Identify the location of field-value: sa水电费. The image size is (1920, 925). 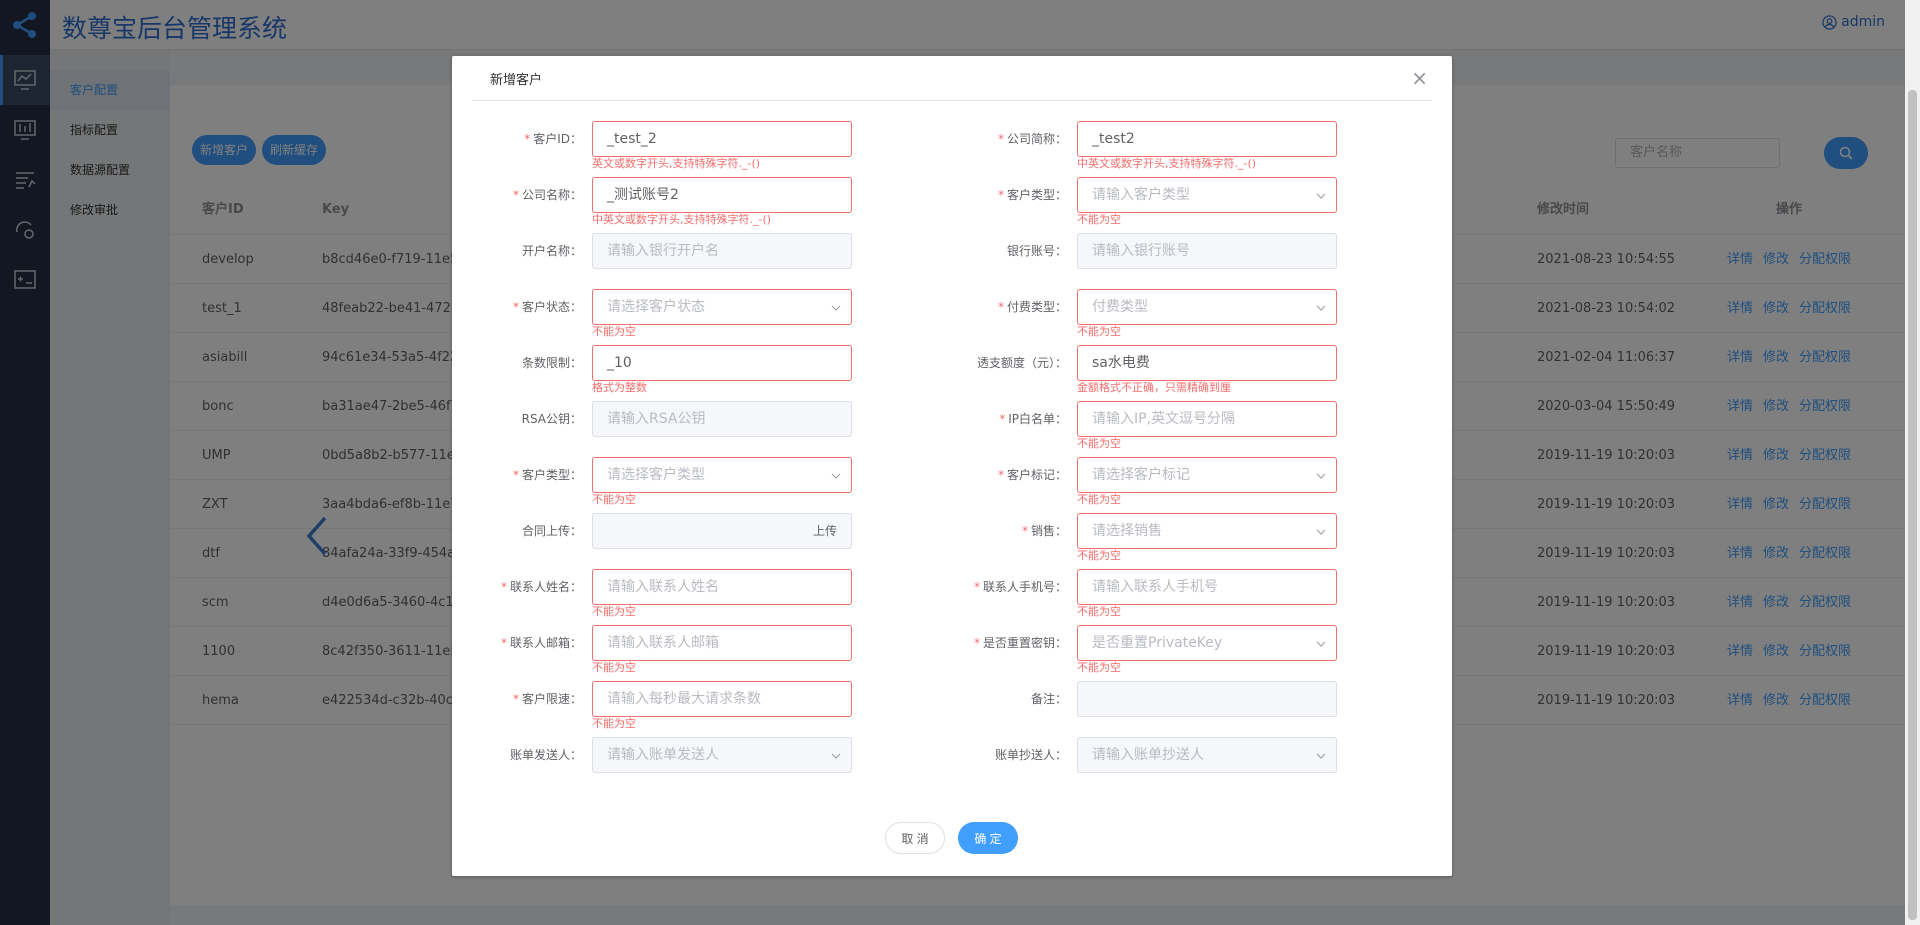
(1121, 363).